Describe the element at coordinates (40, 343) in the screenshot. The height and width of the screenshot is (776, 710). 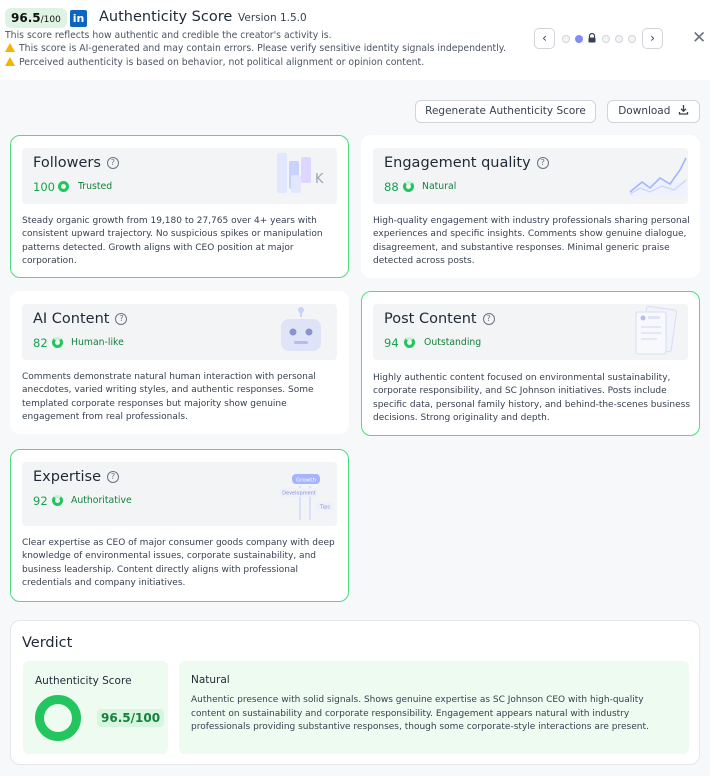
I see `score-value: 82` at that location.